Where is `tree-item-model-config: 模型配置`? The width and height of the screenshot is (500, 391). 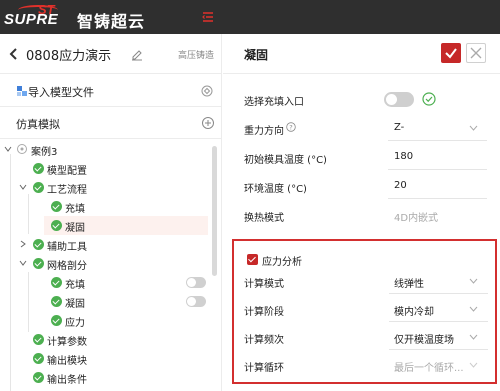
tree-item-model-config: 模型配置 is located at coordinates (105, 168).